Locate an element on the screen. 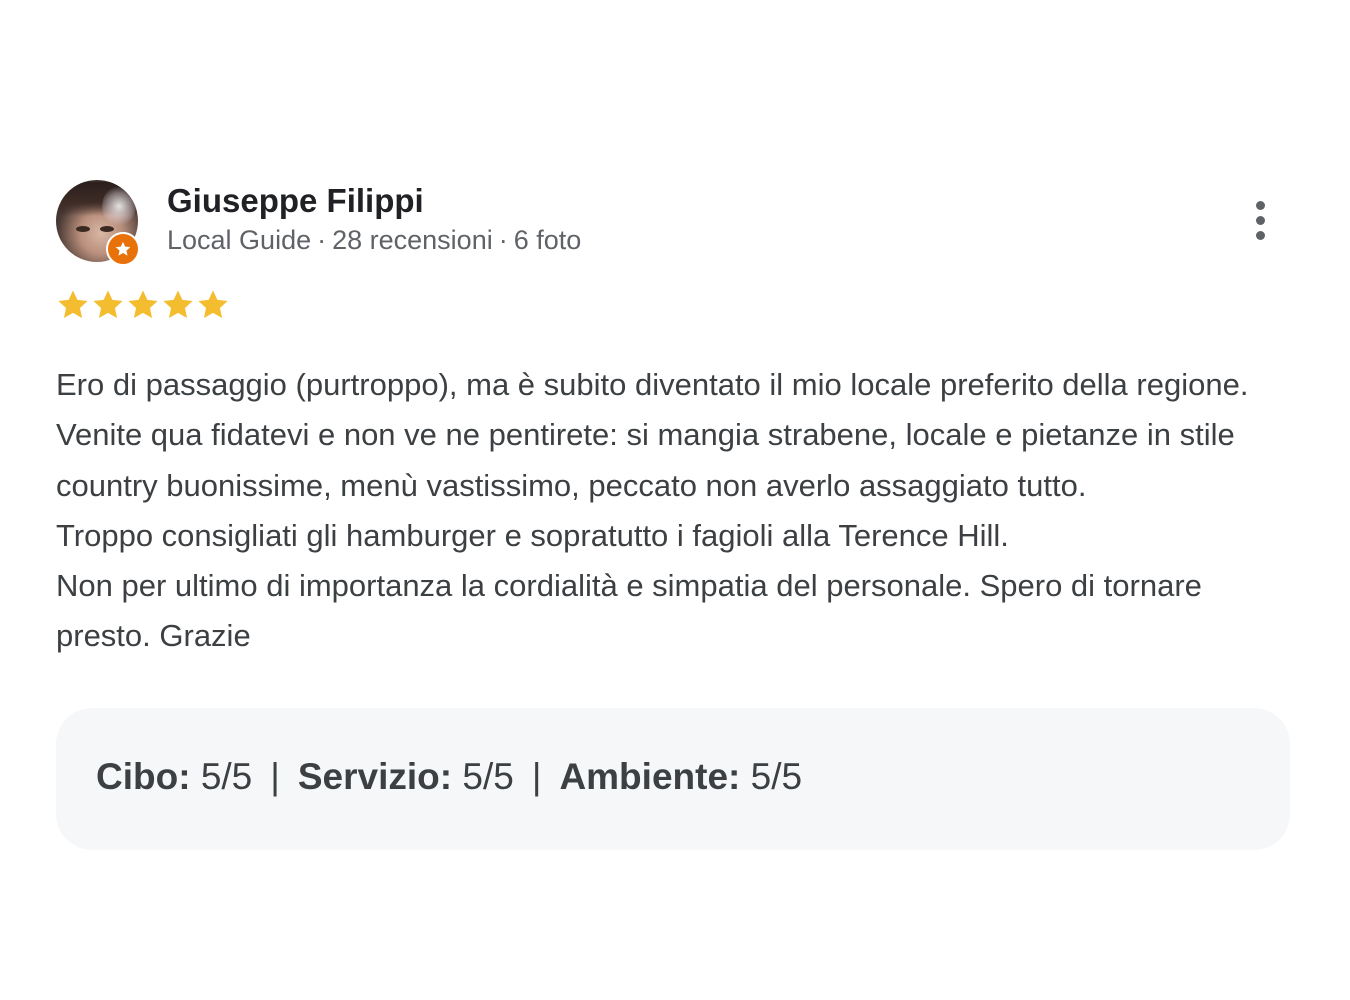  ambience-rating-value: 5/5 is located at coordinates (776, 776).